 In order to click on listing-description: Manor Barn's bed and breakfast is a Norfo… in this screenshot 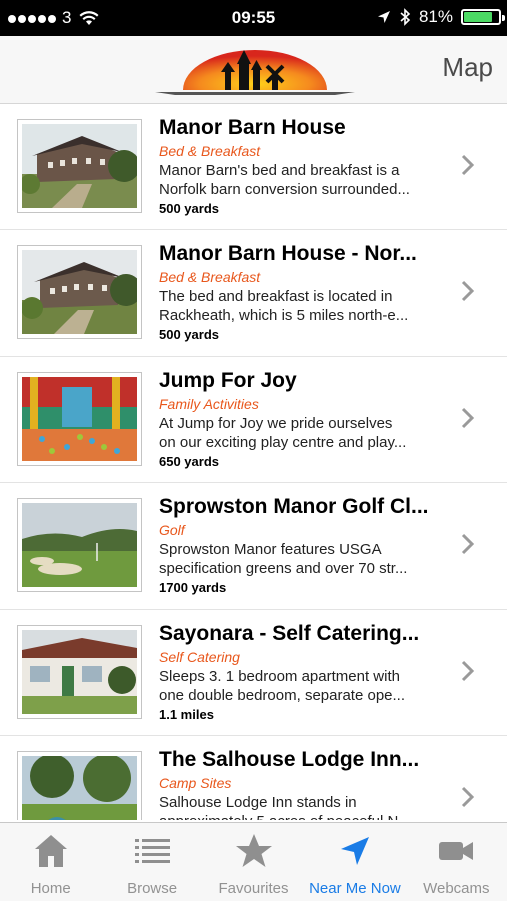, I will do `click(284, 180)`.